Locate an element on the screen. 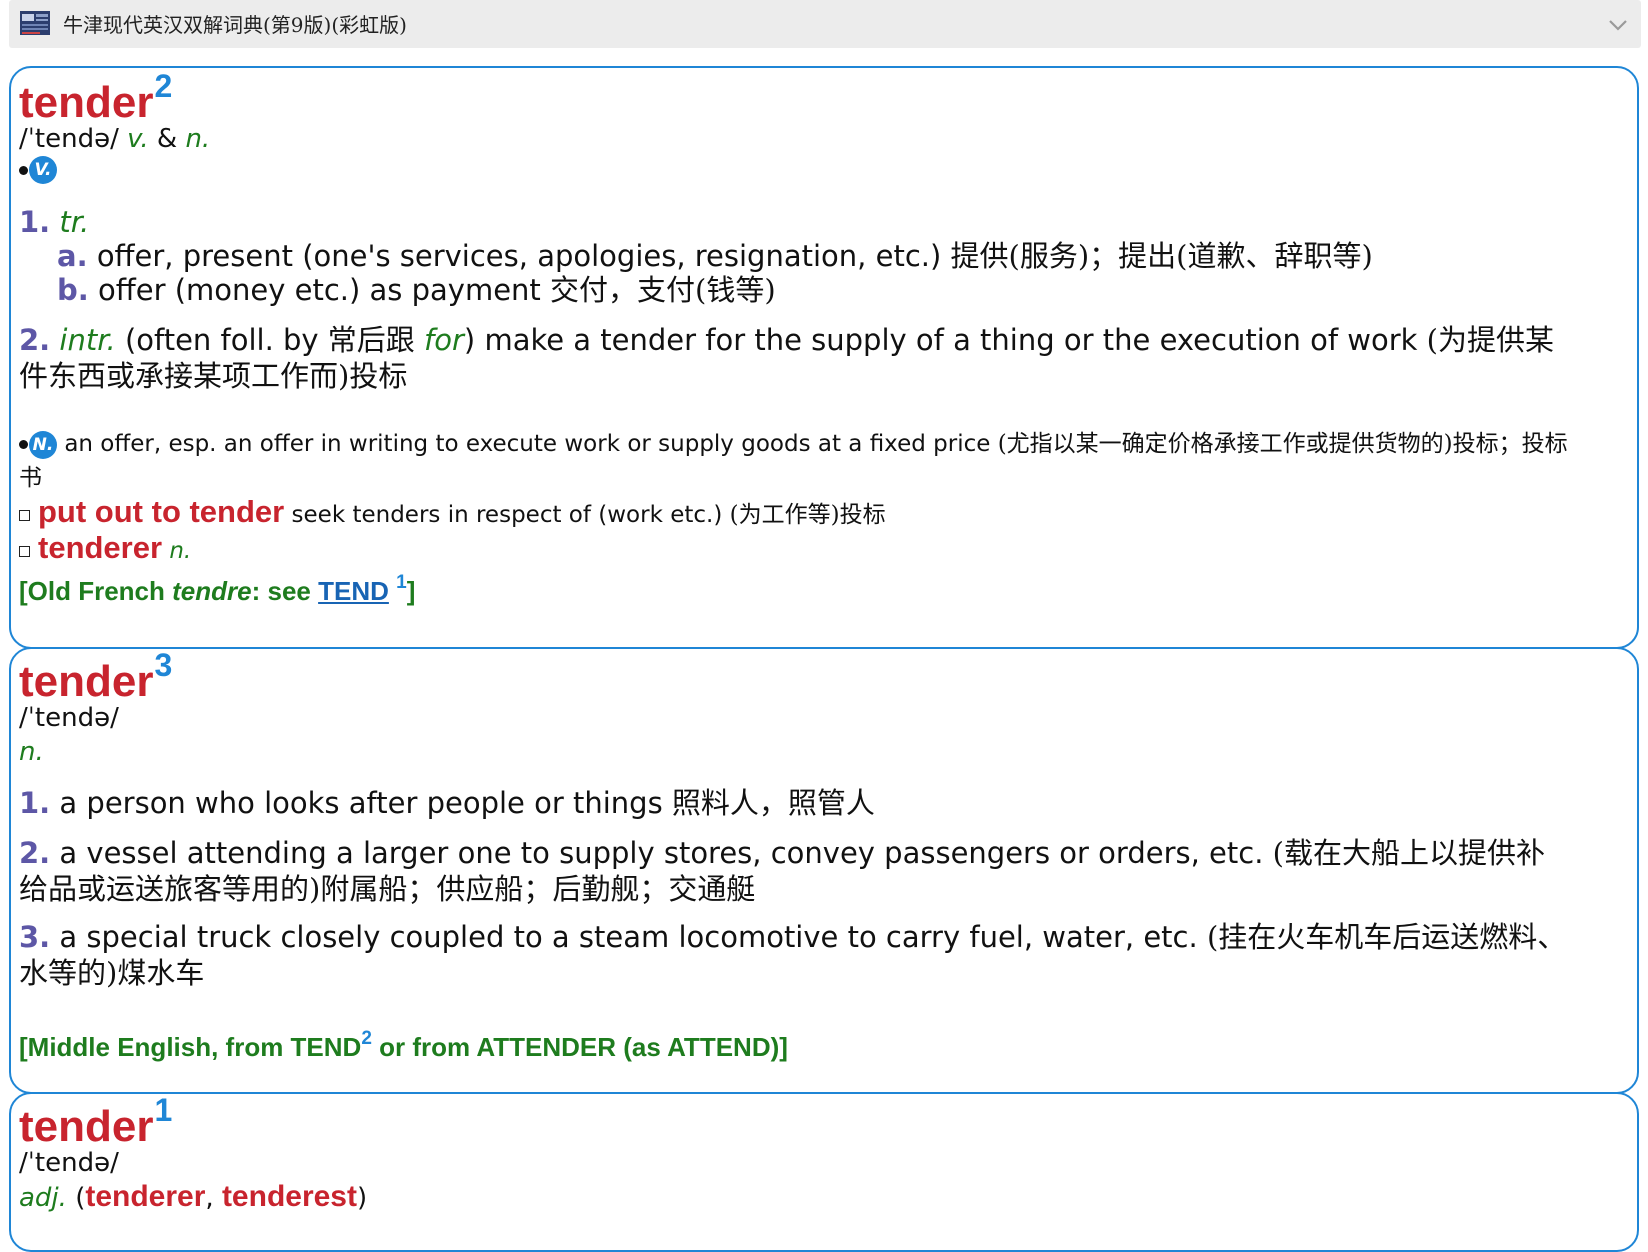 The width and height of the screenshot is (1648, 1252). noun-badge: N. is located at coordinates (43, 444).